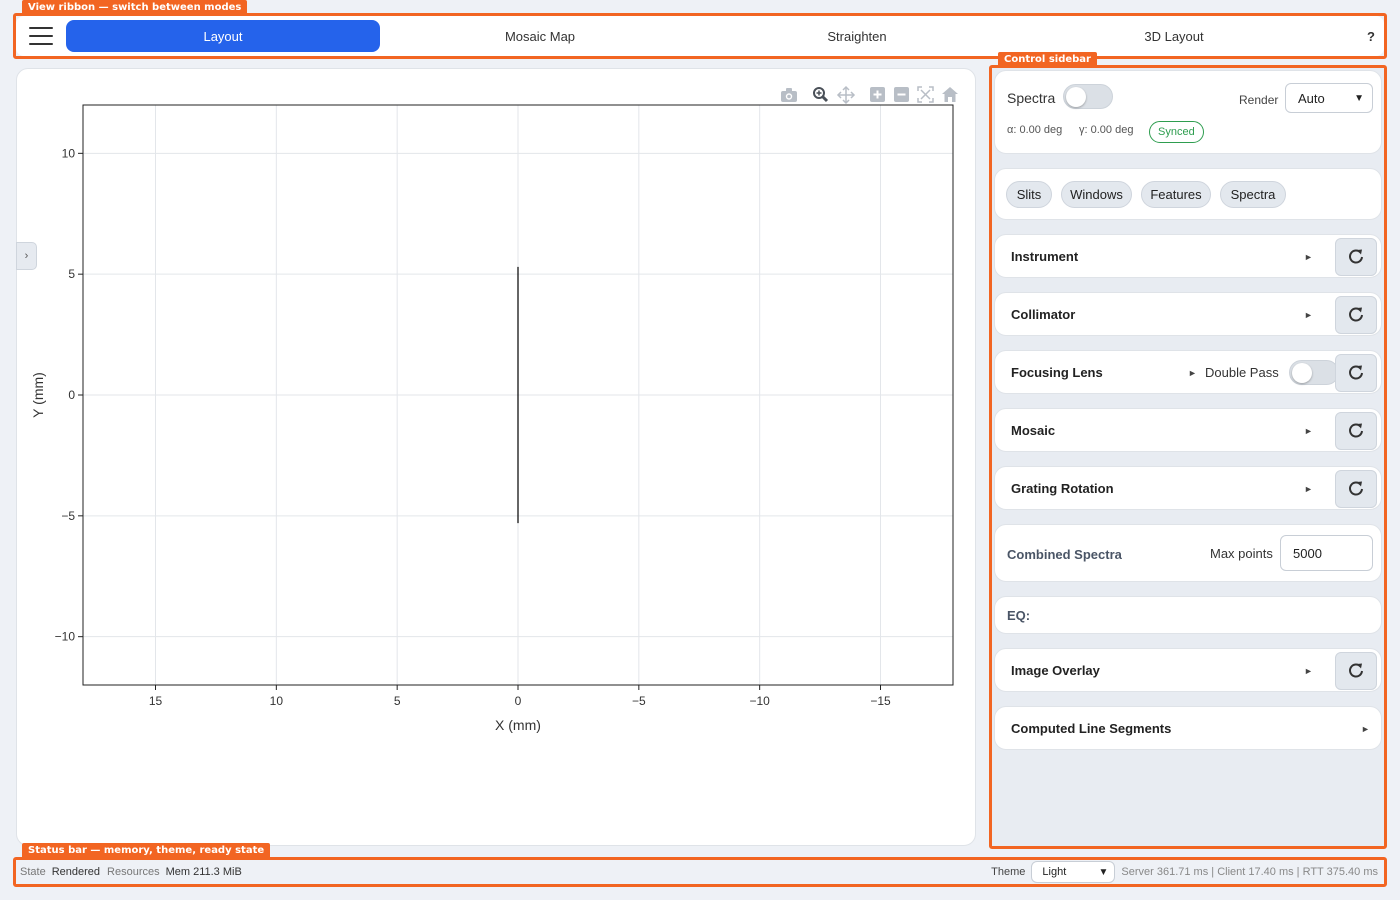 This screenshot has height=900, width=1400. I want to click on combined-spectra-title: Combined Spectra, so click(1064, 554).